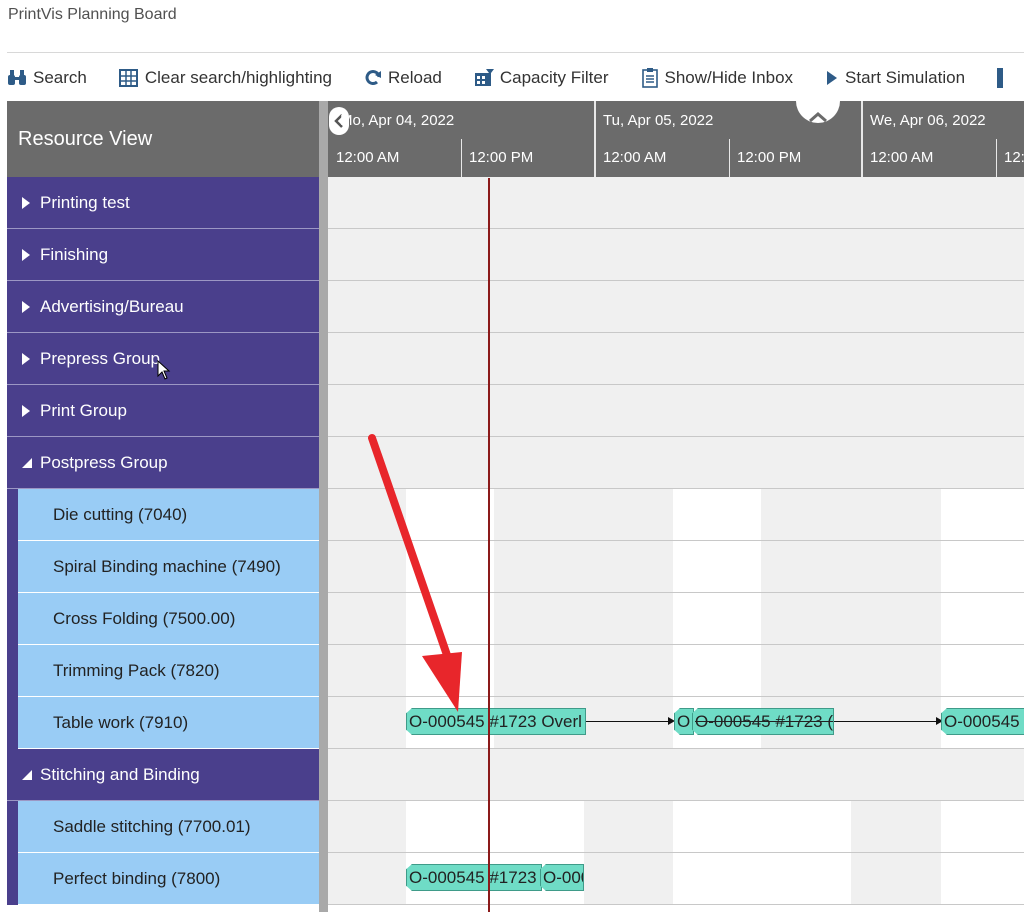 The image size is (1024, 912). I want to click on group-row: Printing test, so click(515, 203).